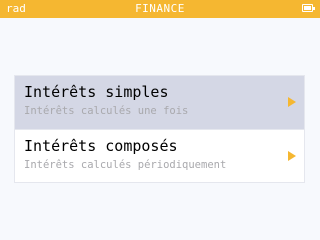  I want to click on menu-item-title: Intérêts composés, so click(101, 146).